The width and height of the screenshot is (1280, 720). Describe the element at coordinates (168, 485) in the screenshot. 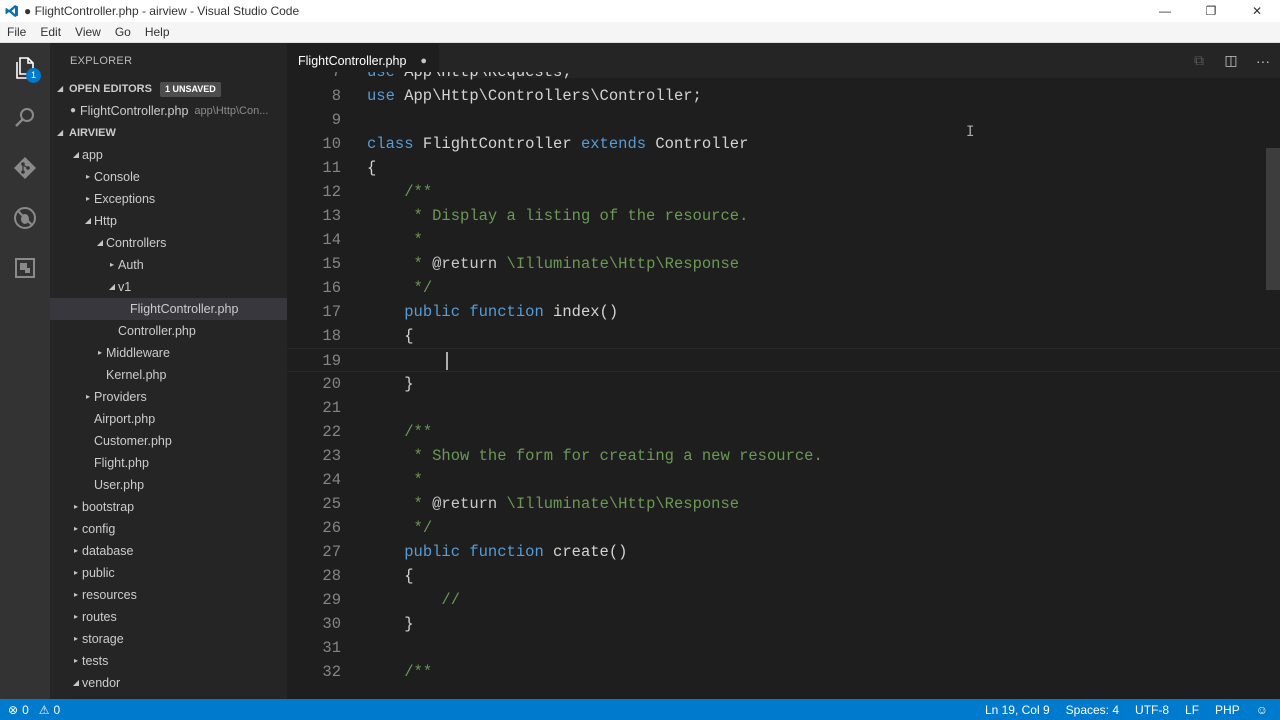

I see `tree-item: User.php` at that location.